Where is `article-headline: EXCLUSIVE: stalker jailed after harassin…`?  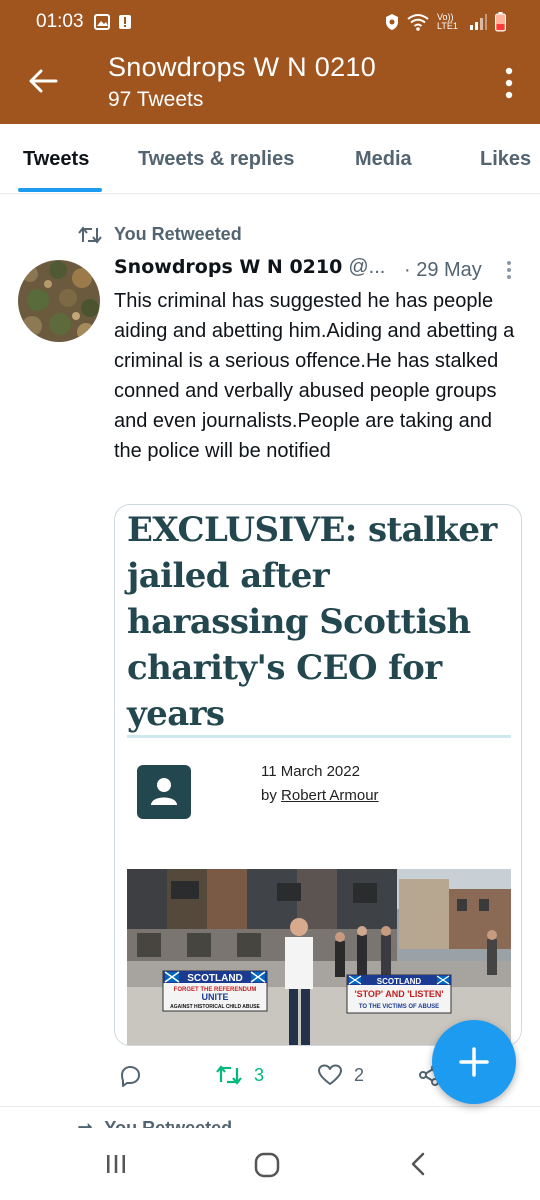 article-headline: EXCLUSIVE: stalker jailed after harassin… is located at coordinates (312, 622).